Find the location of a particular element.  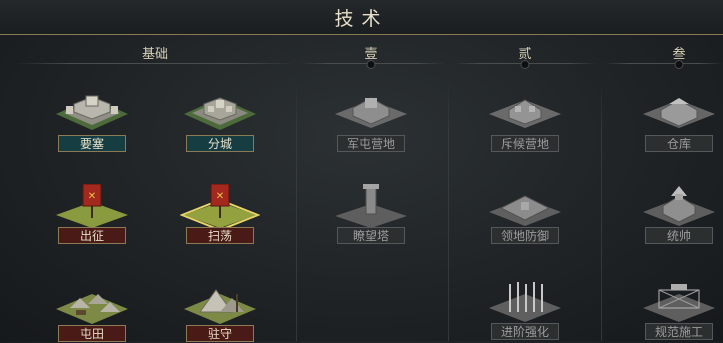

tech-label-fortress: 要塞 is located at coordinates (92, 143).